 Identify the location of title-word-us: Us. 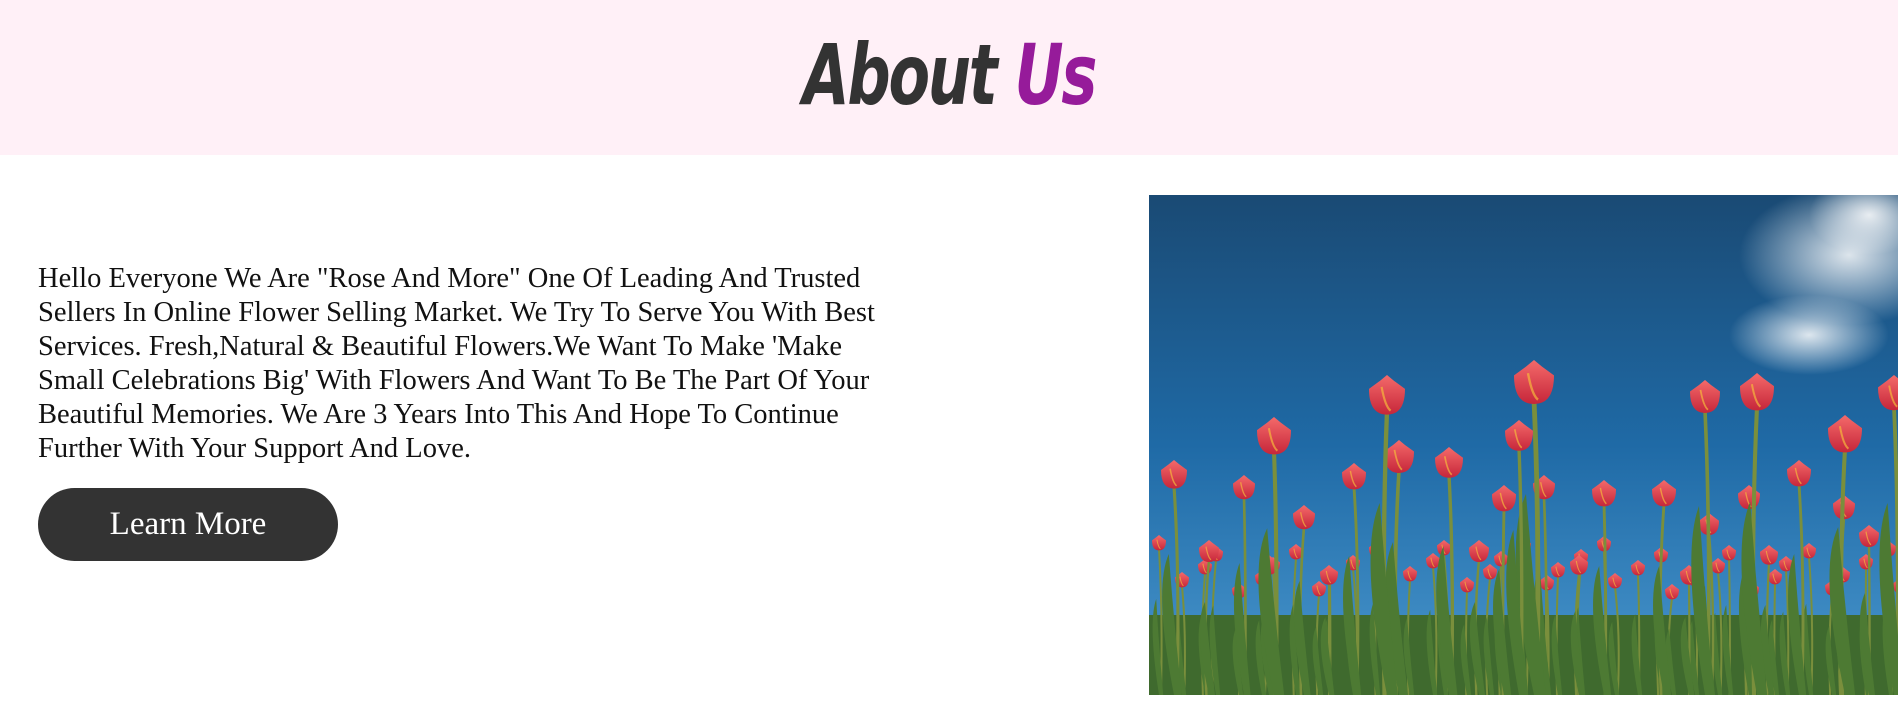
(1055, 75).